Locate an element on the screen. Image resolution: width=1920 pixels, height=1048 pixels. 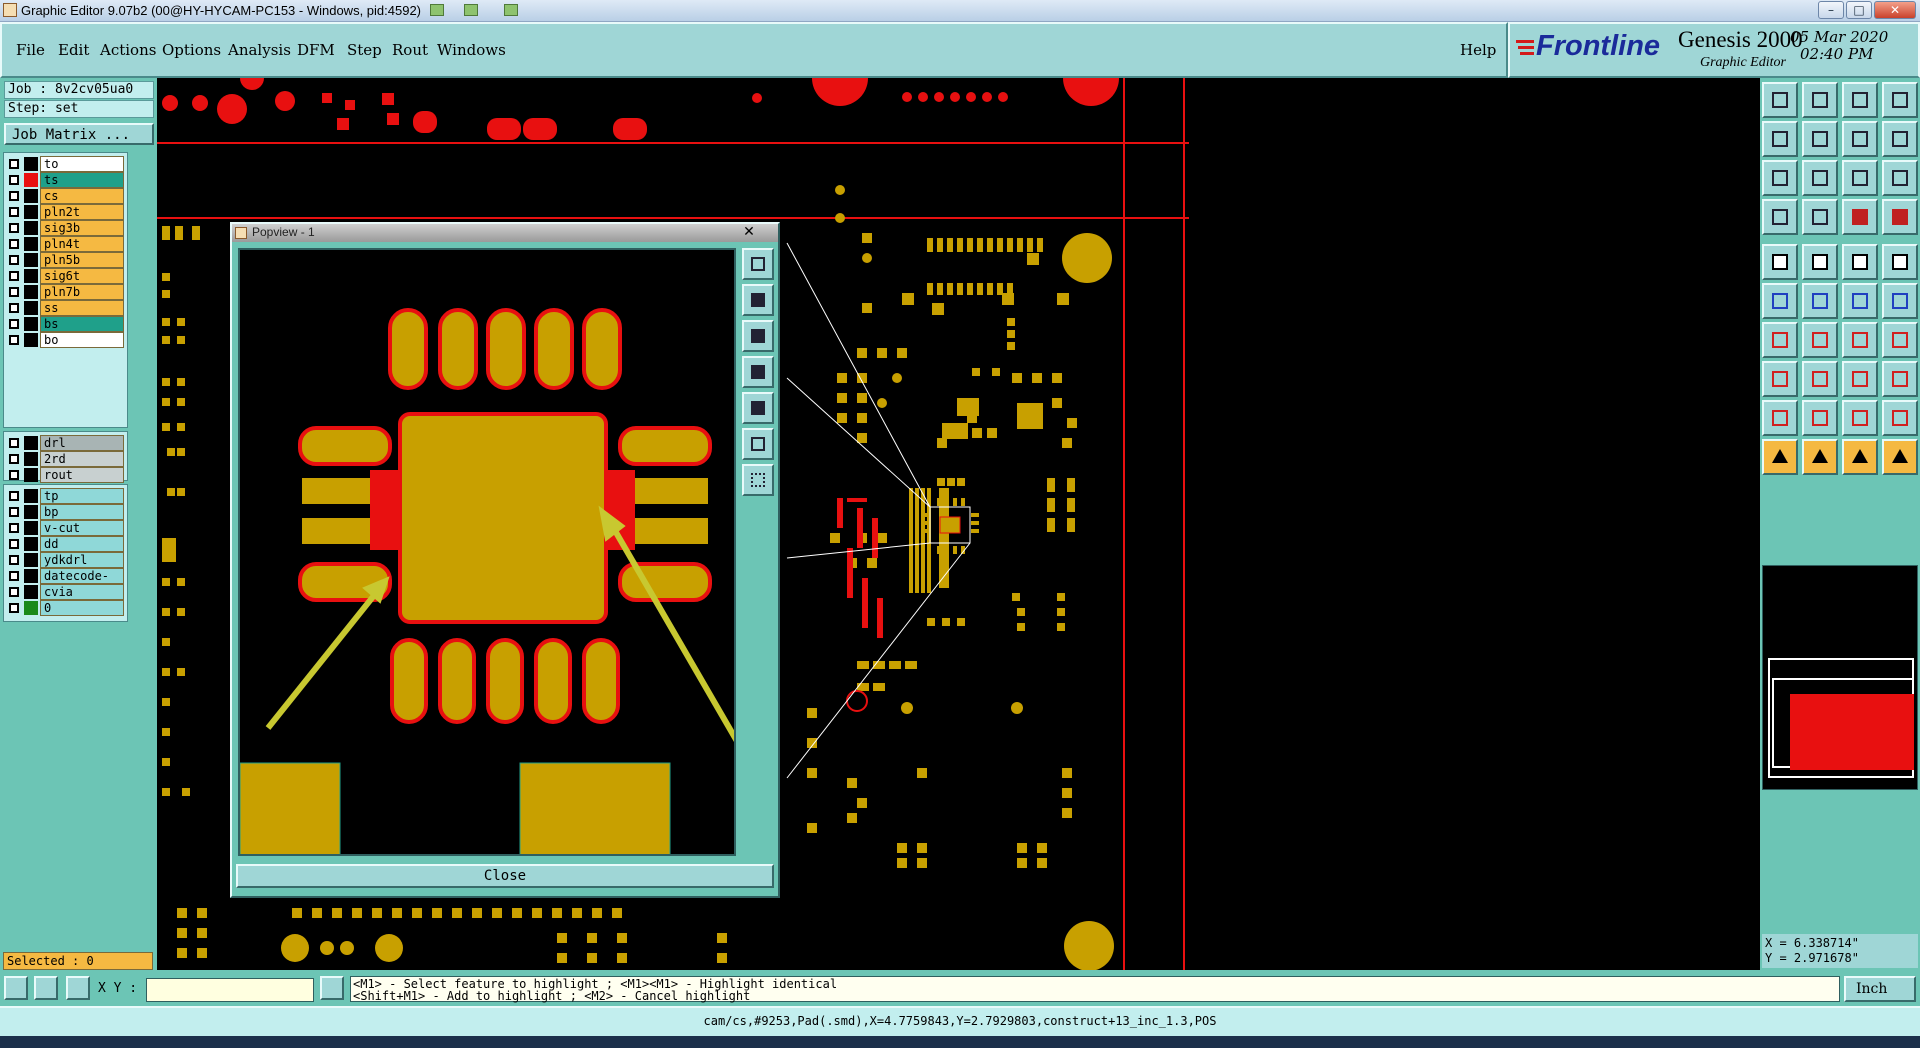
draw-arc-icon is located at coordinates (1860, 340).